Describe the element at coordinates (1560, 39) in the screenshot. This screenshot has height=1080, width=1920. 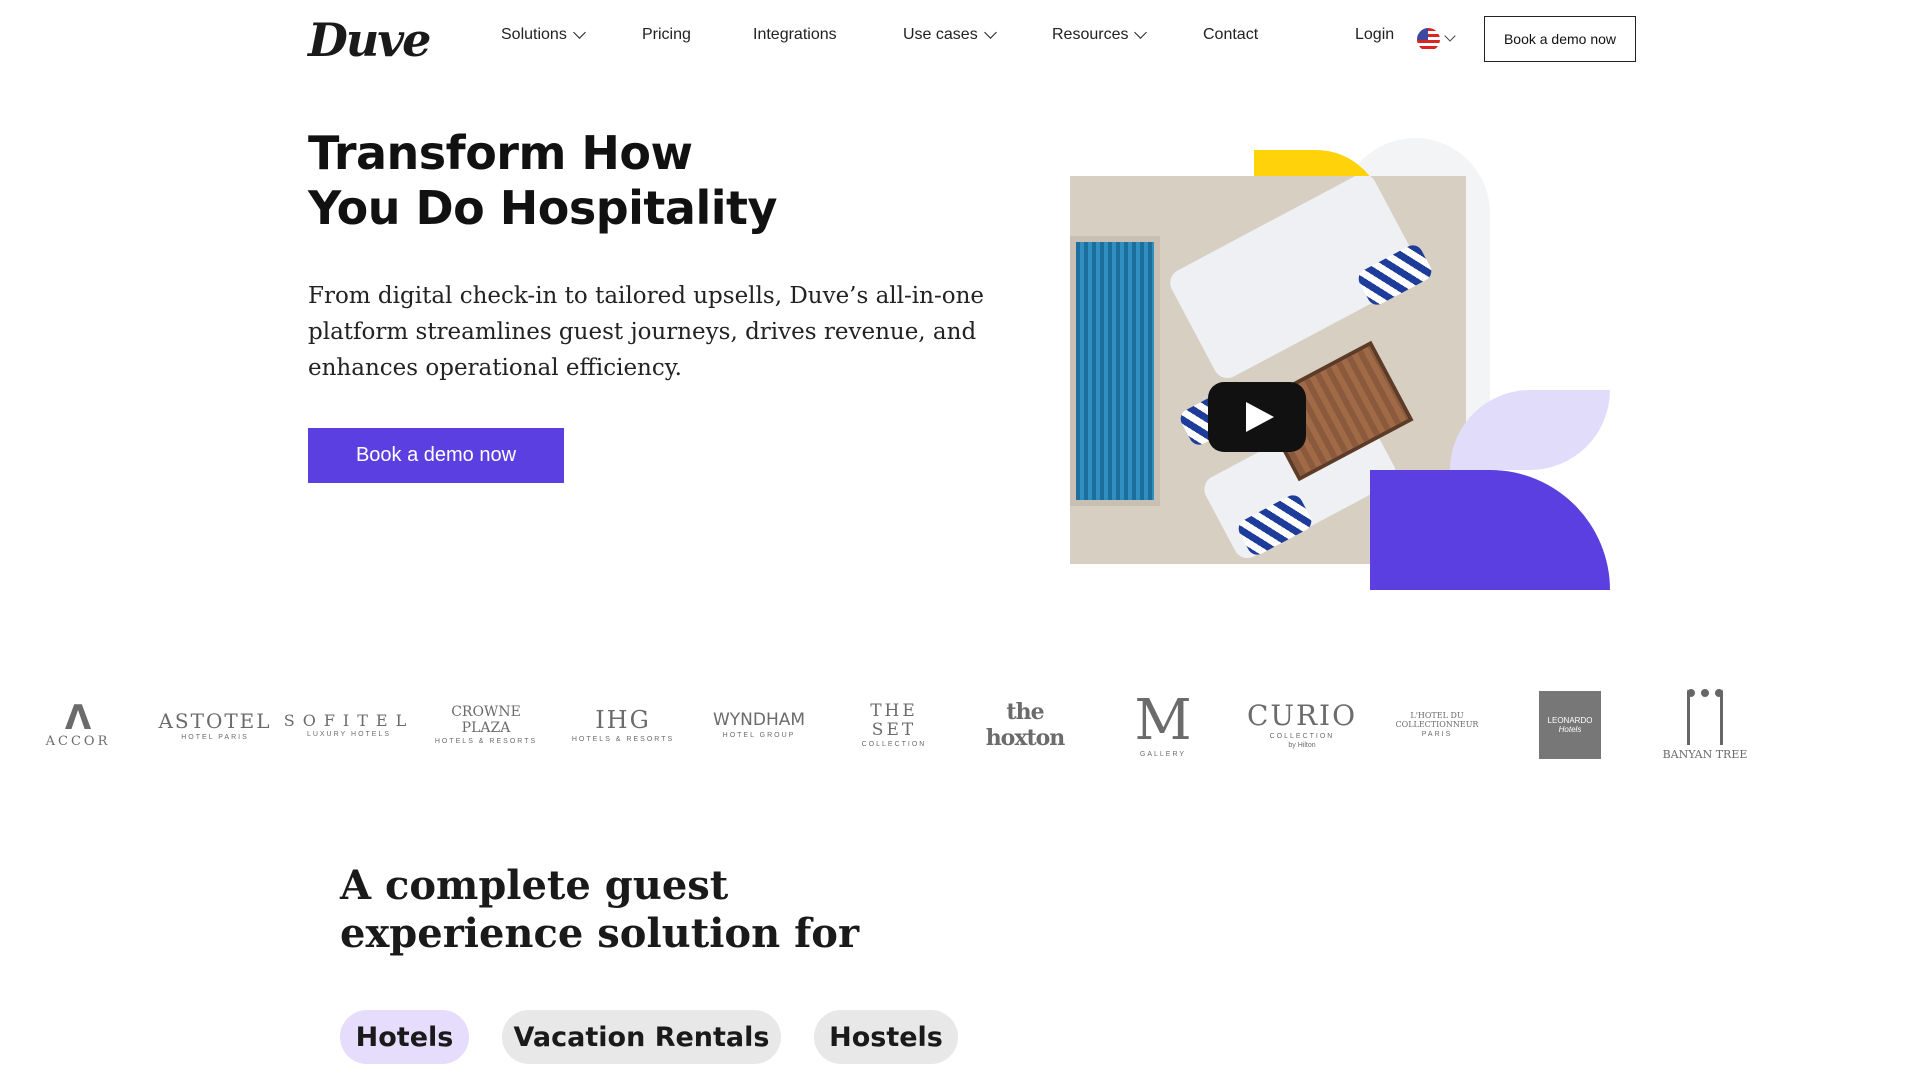
I see `book-demo-button: Book a demo now` at that location.